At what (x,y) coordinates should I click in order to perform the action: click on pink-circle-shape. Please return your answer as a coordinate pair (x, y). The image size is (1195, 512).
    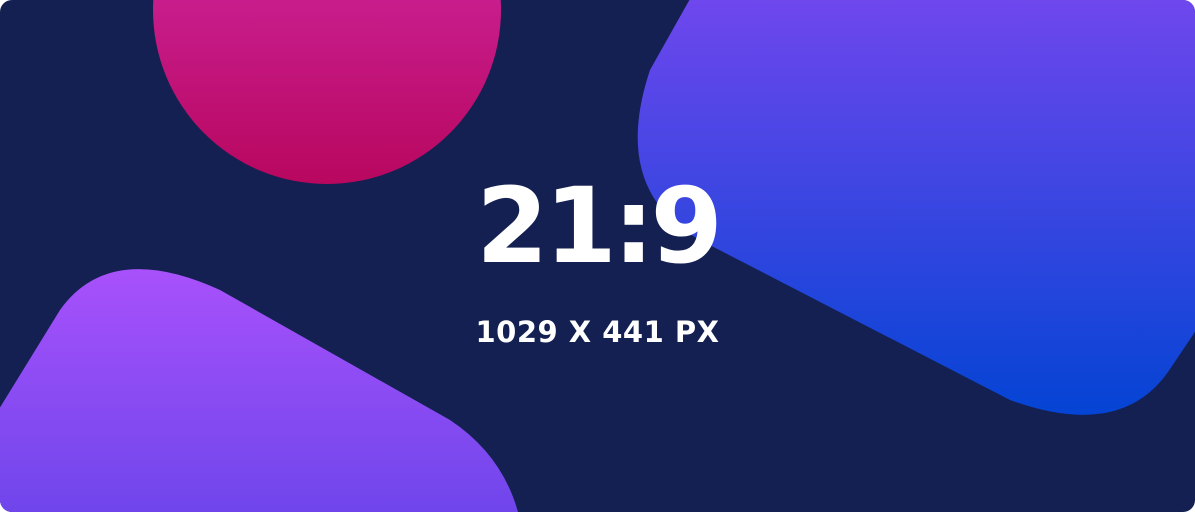
    Looking at the image, I should click on (327, 92).